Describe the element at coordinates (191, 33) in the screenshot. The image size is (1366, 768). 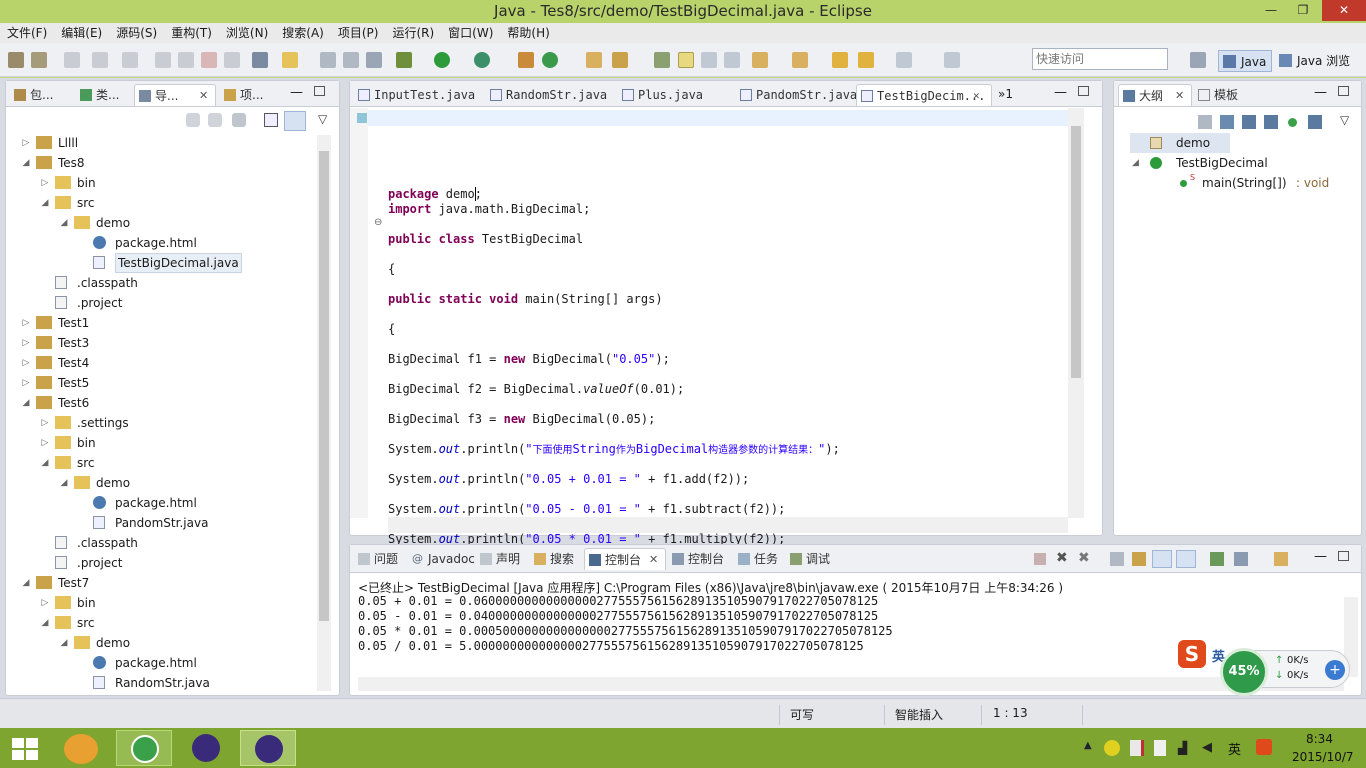
I see `menu-refactor: 重构(T)` at that location.